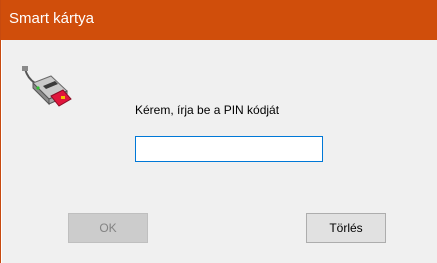 This screenshot has height=263, width=437. What do you see at coordinates (229, 149) in the screenshot?
I see `pin-input` at bounding box center [229, 149].